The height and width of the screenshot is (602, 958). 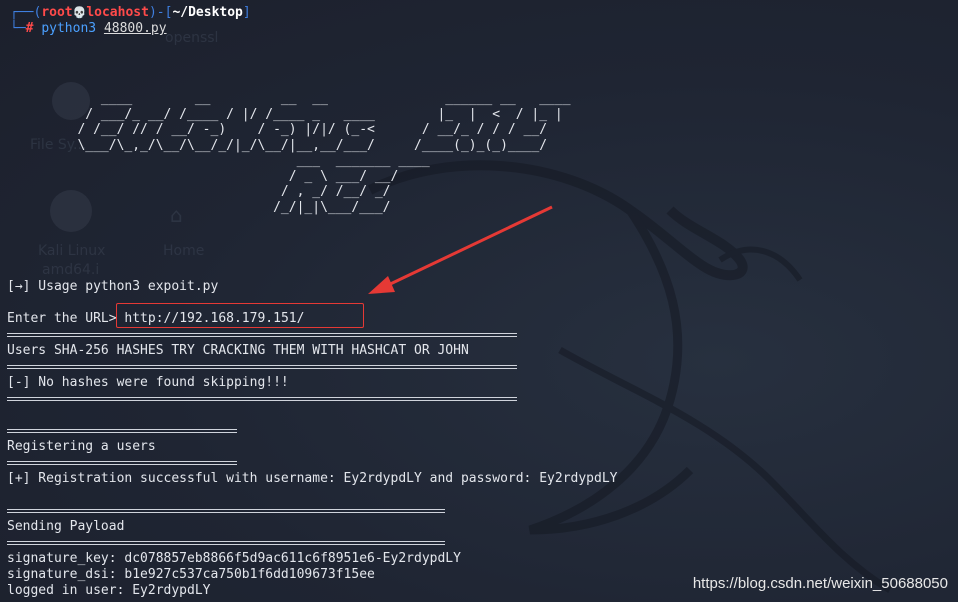 What do you see at coordinates (66, 318) in the screenshot?
I see `url-prompt-label: Enter the URL>` at bounding box center [66, 318].